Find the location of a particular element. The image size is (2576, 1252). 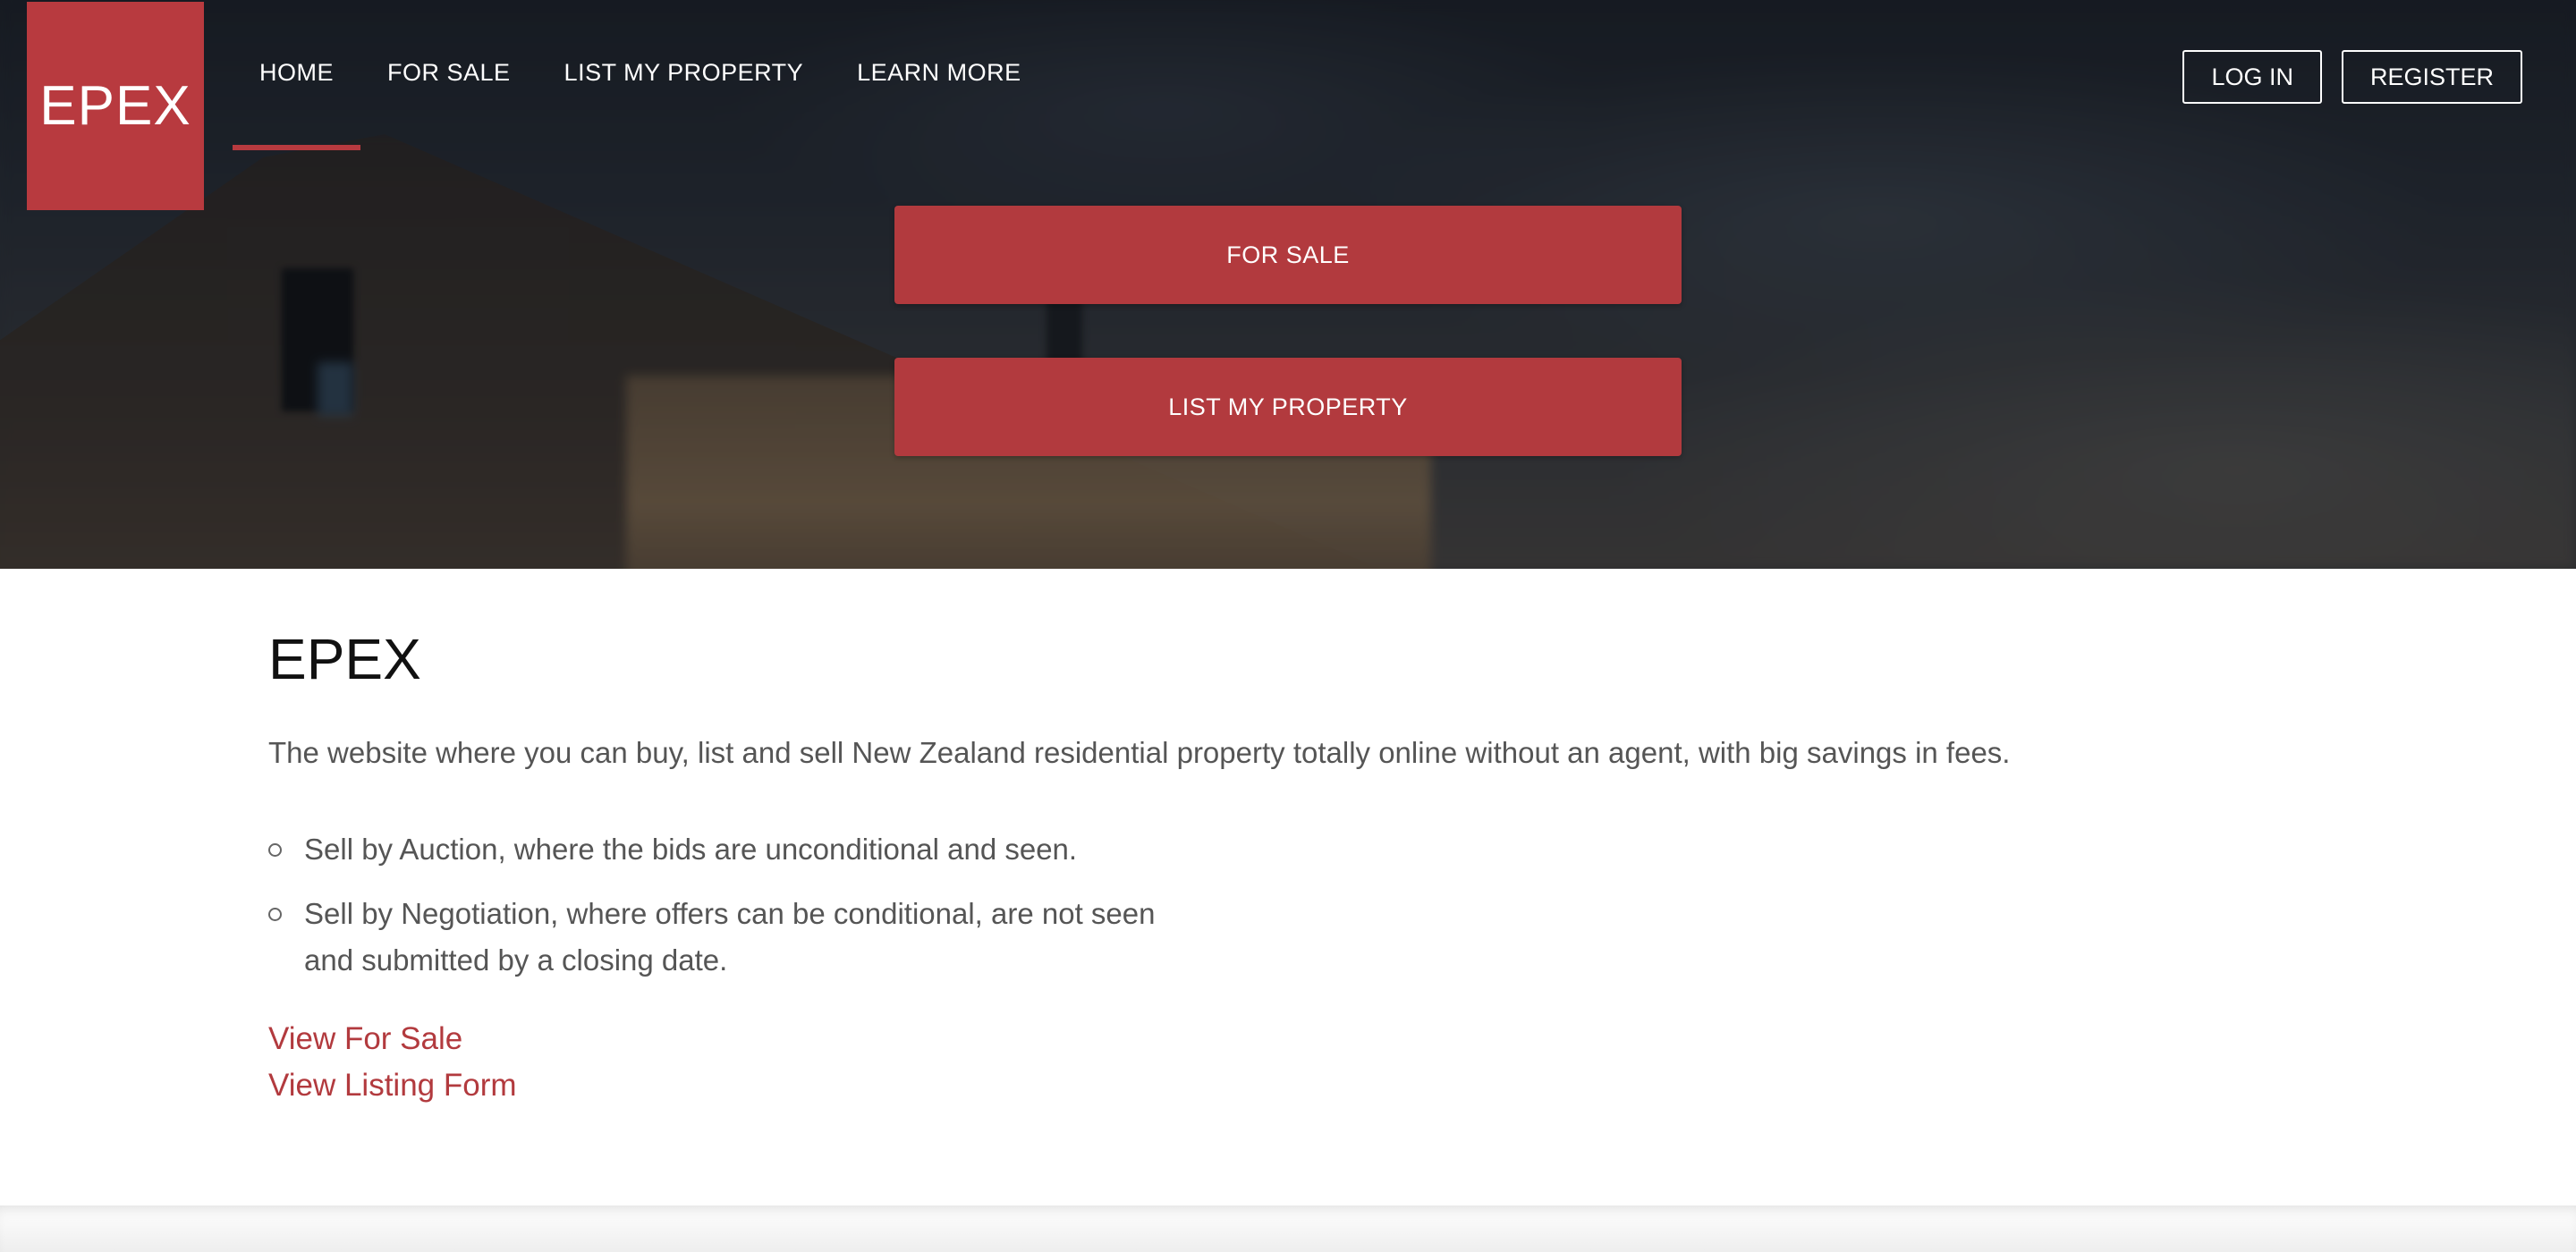

site-logo: EPEX is located at coordinates (115, 106).